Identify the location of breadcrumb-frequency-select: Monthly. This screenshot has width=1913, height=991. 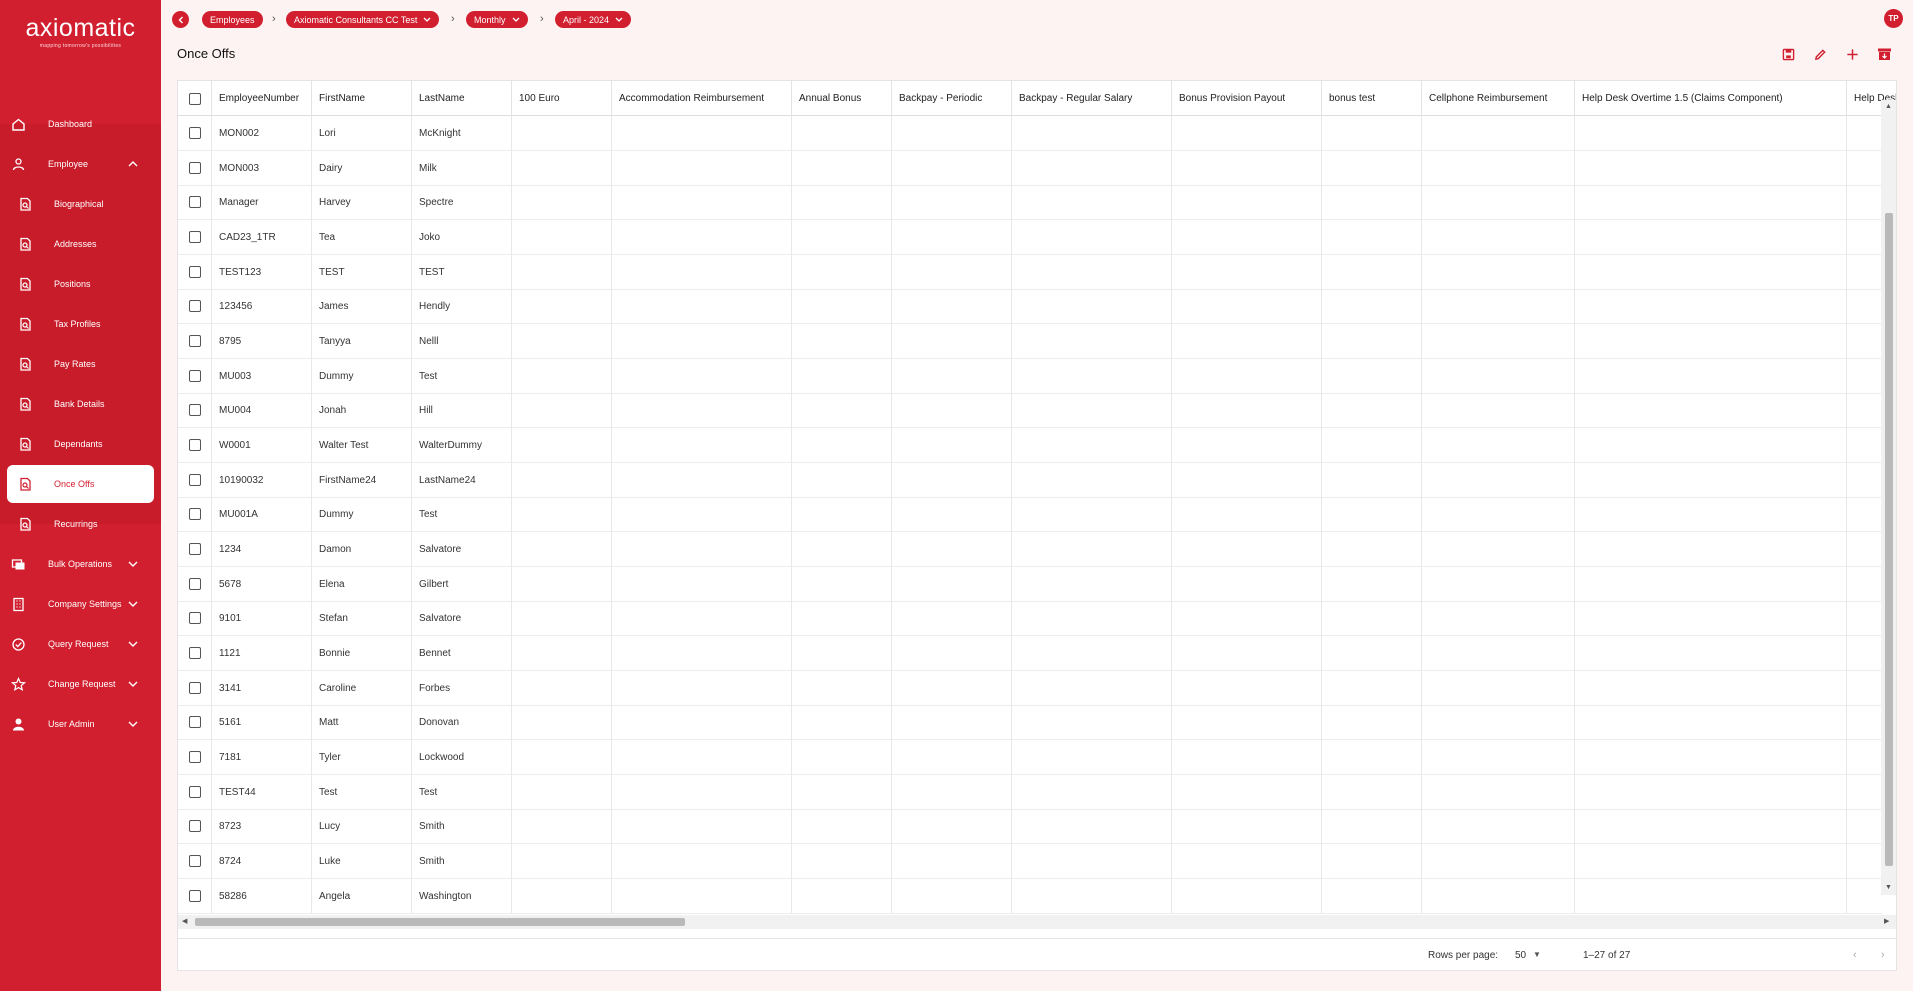
(497, 19).